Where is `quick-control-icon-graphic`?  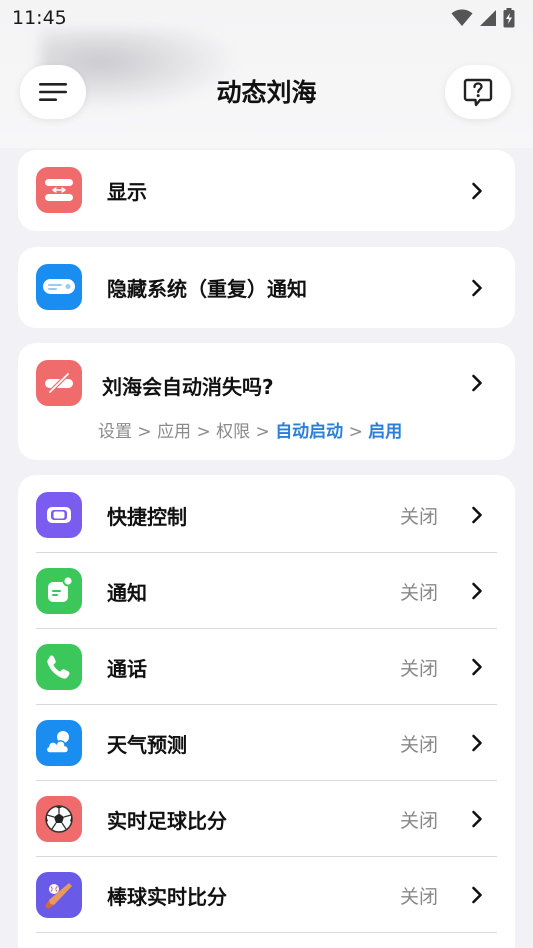 quick-control-icon-graphic is located at coordinates (59, 515).